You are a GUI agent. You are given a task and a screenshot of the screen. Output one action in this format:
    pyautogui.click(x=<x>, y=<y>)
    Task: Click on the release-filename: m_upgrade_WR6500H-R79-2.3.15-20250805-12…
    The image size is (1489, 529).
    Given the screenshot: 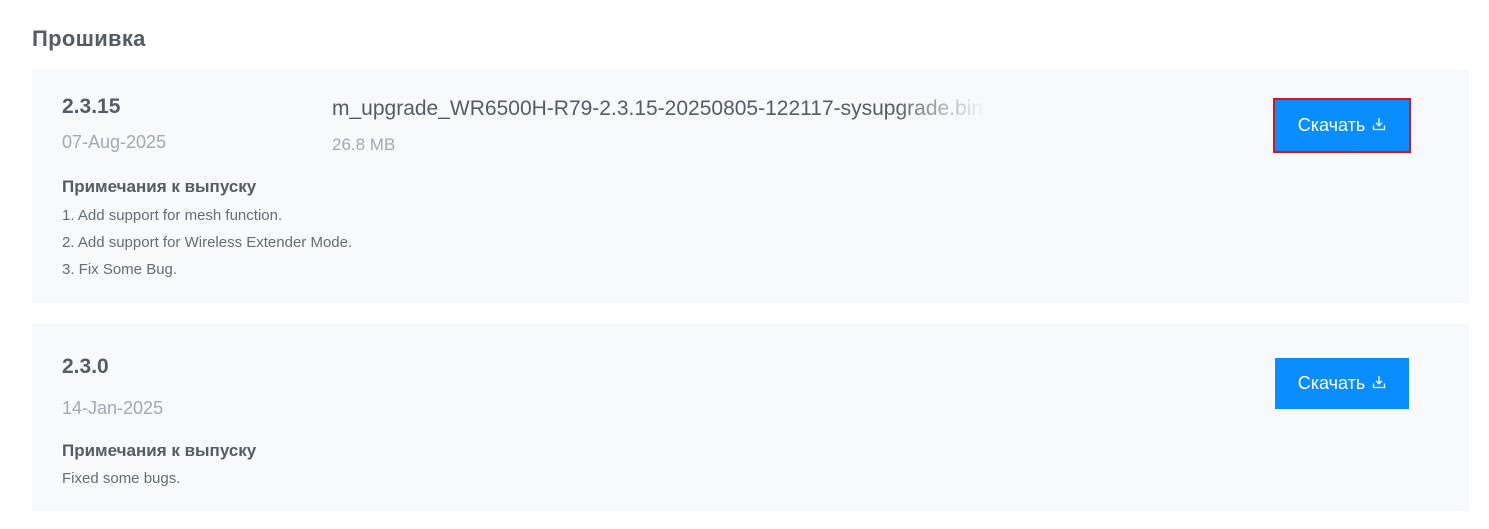 What is the action you would take?
    pyautogui.click(x=658, y=108)
    